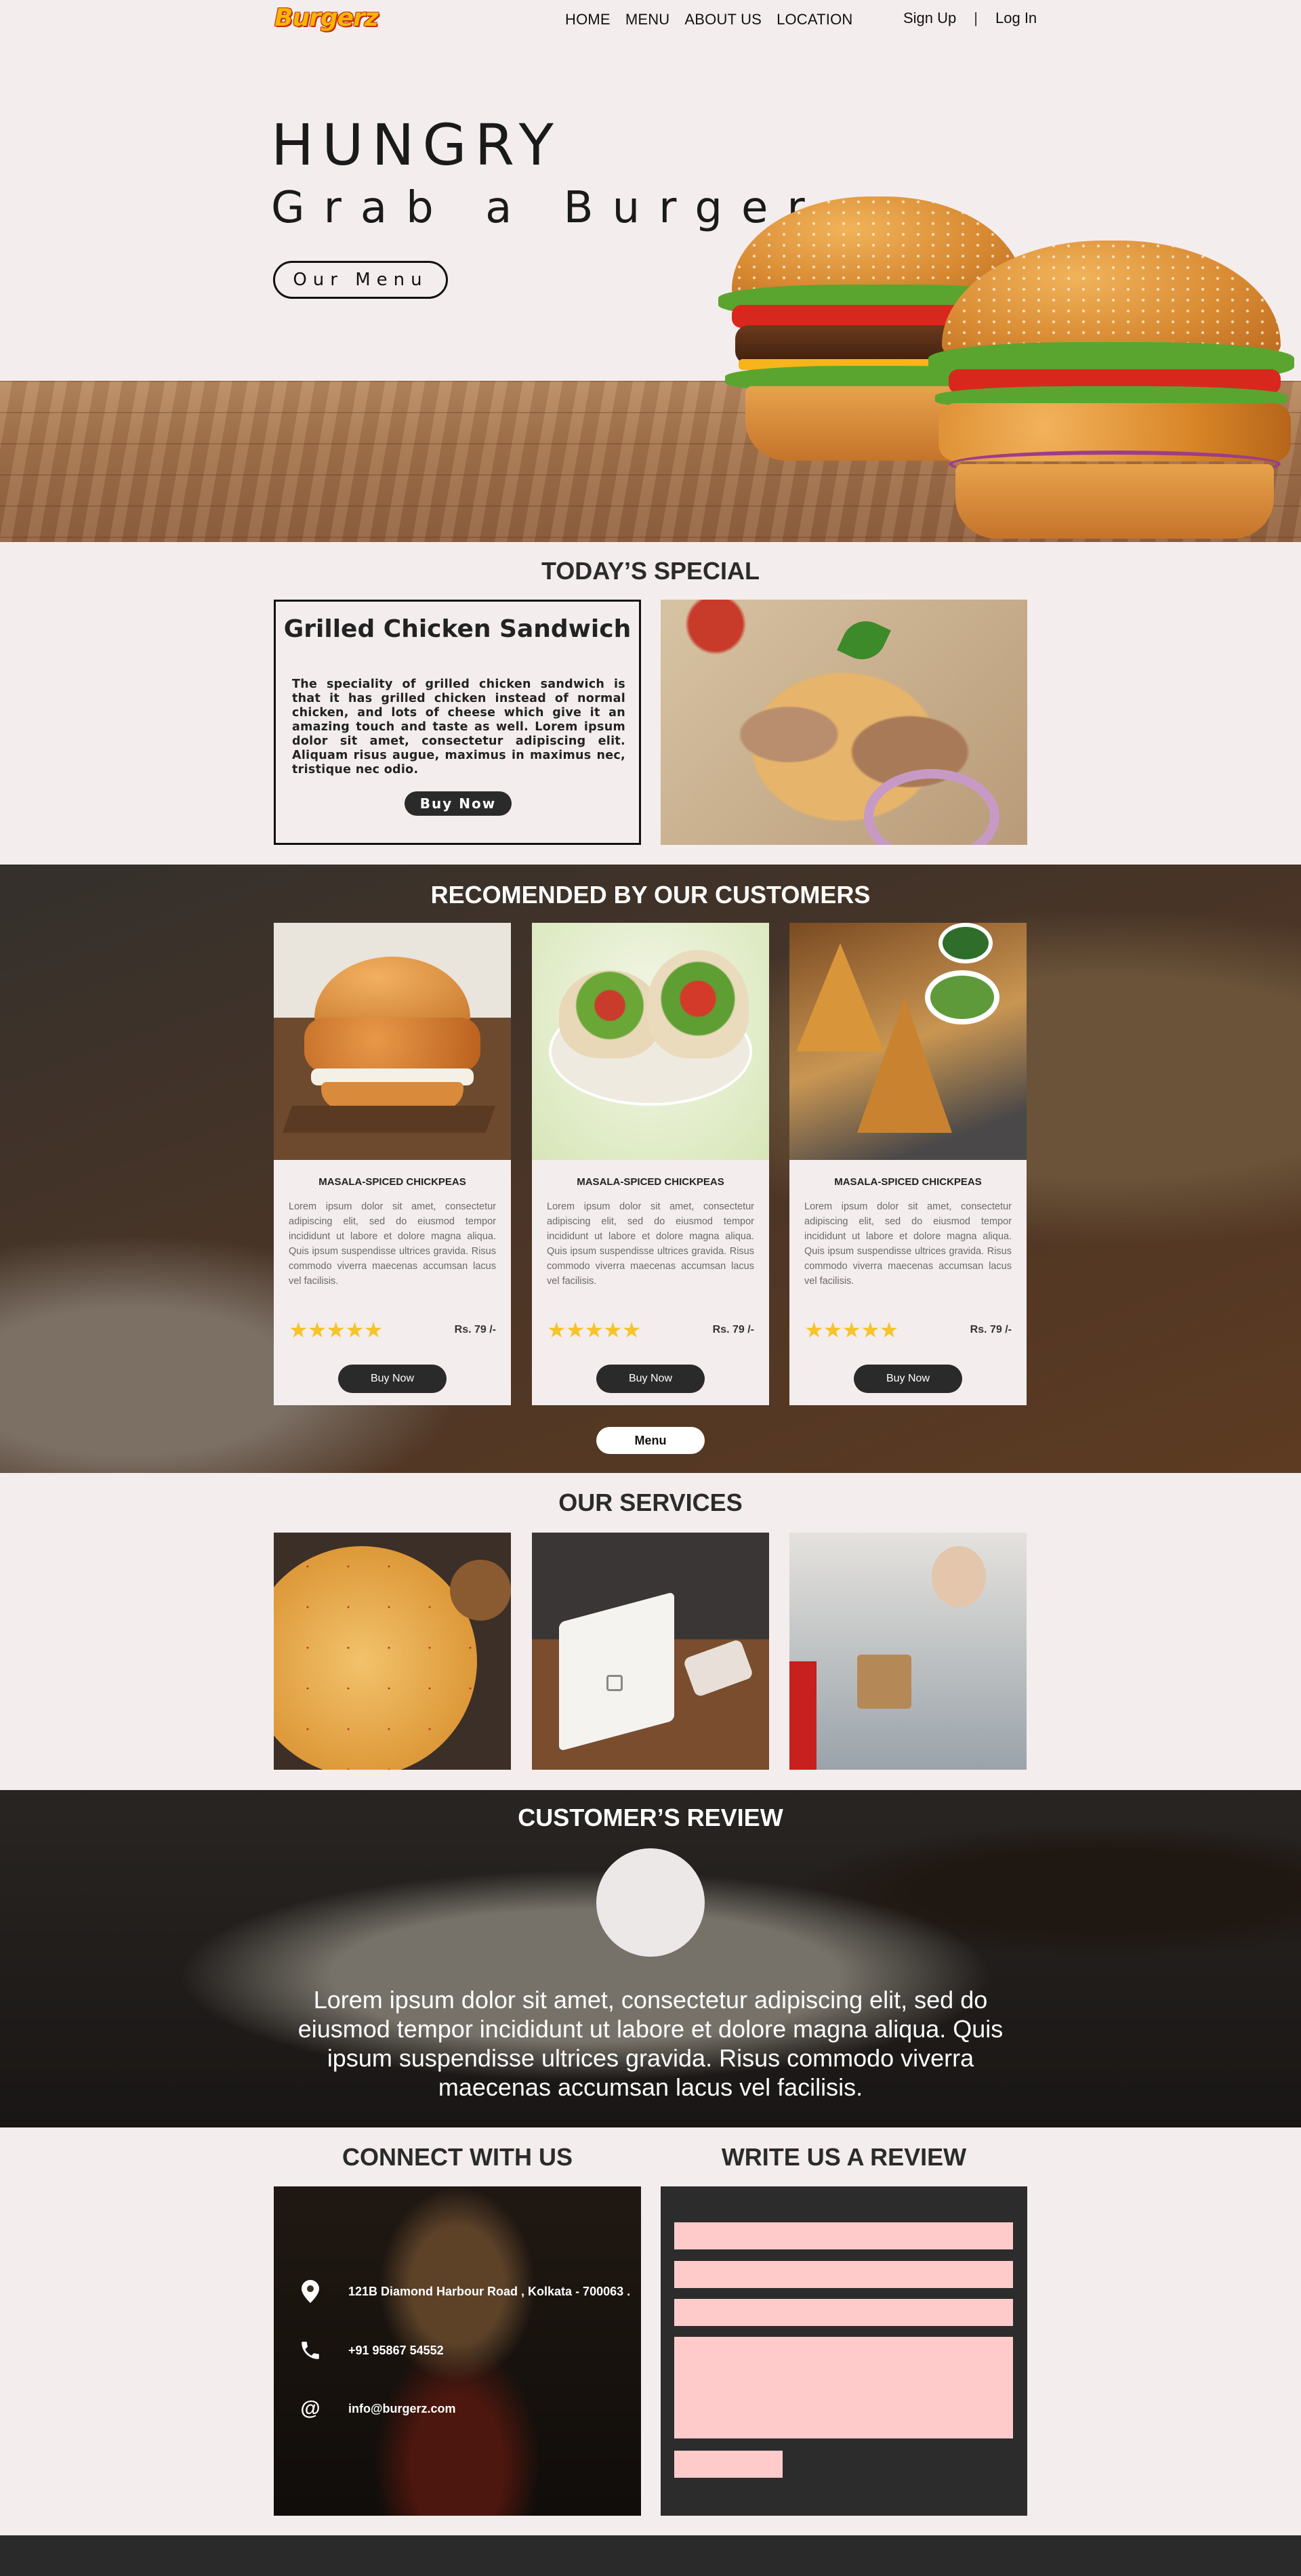 The width and height of the screenshot is (1301, 2576). What do you see at coordinates (392, 1041) in the screenshot?
I see `chicken-burger-image` at bounding box center [392, 1041].